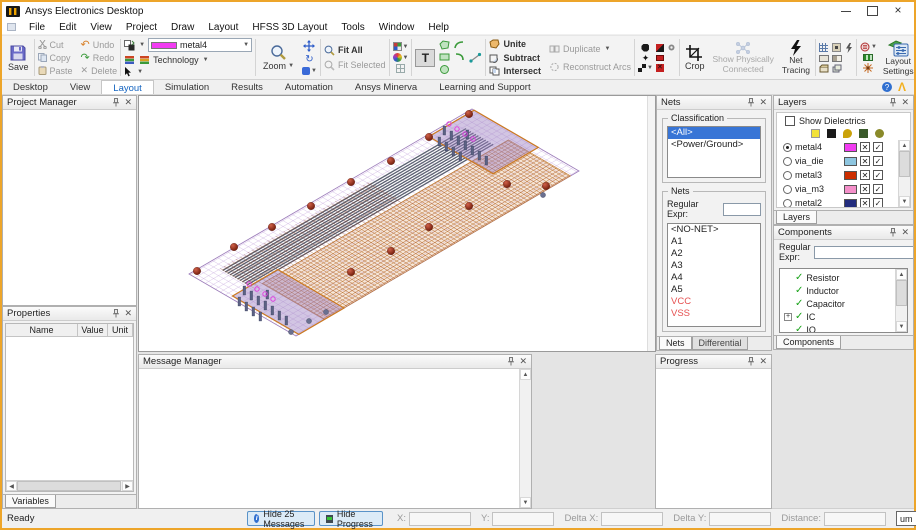  I want to click on technology-button: Technology ▼, so click(174, 59).